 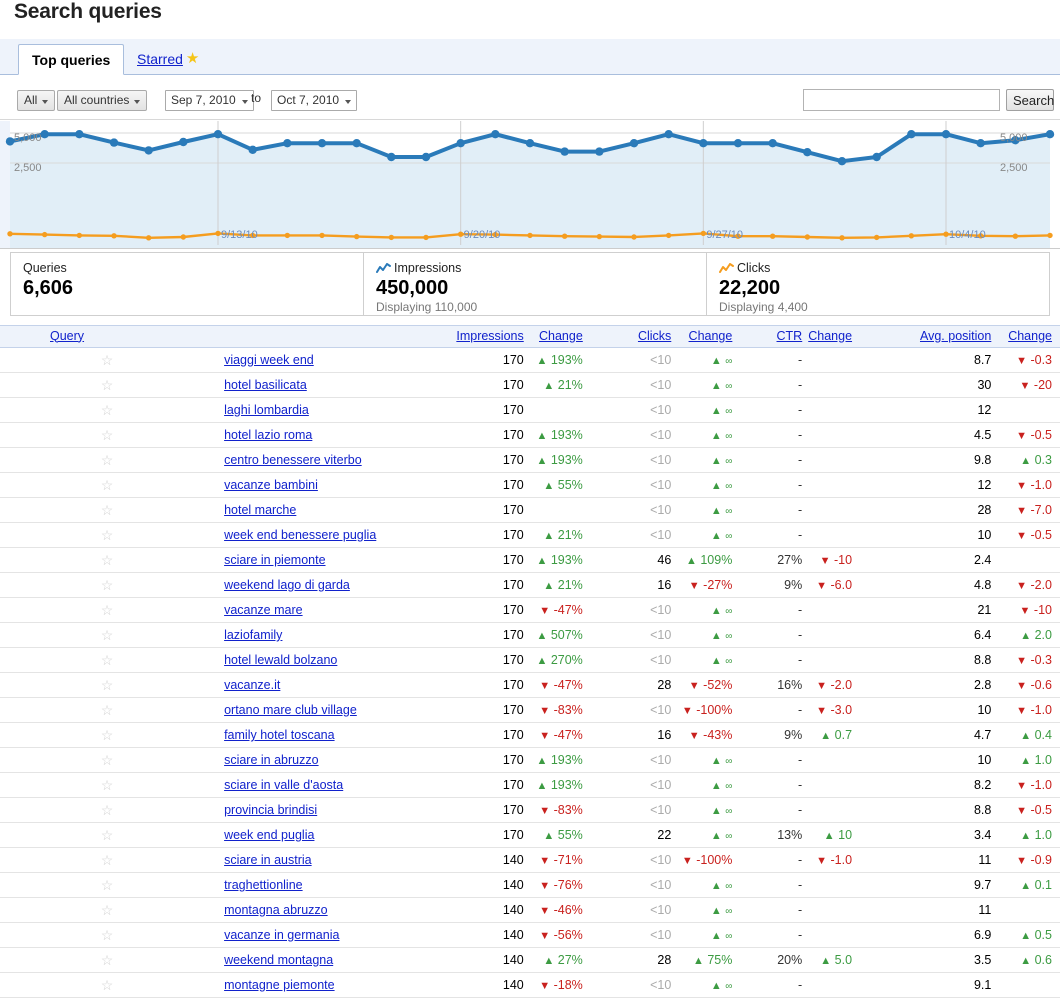 What do you see at coordinates (638, 336) in the screenshot?
I see `col-clicks: Clicks` at bounding box center [638, 336].